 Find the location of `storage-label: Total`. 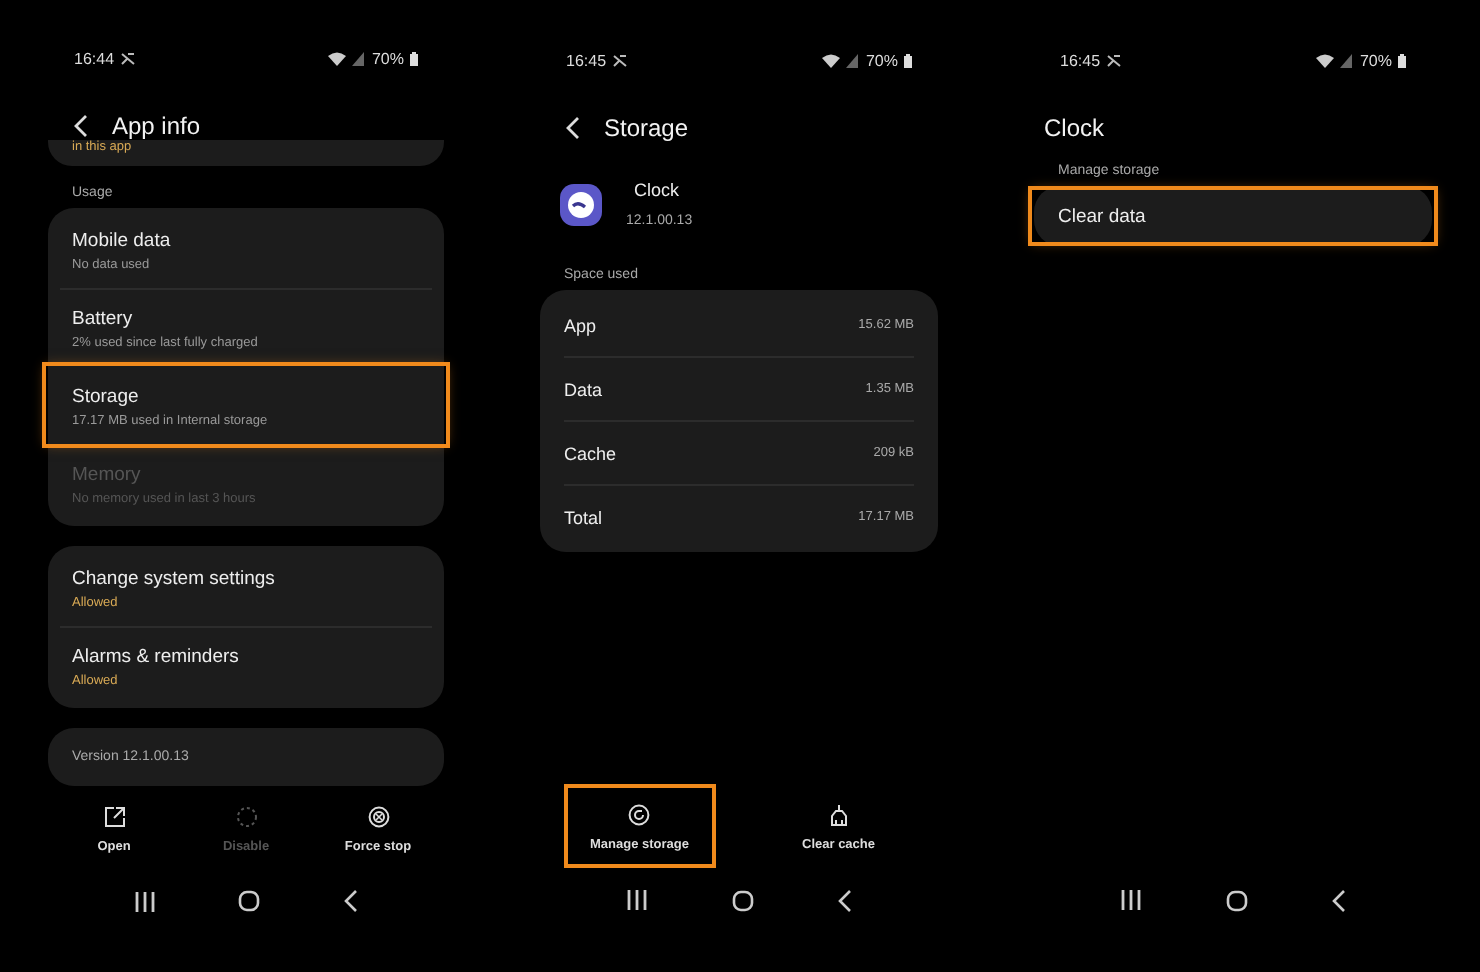

storage-label: Total is located at coordinates (583, 517).